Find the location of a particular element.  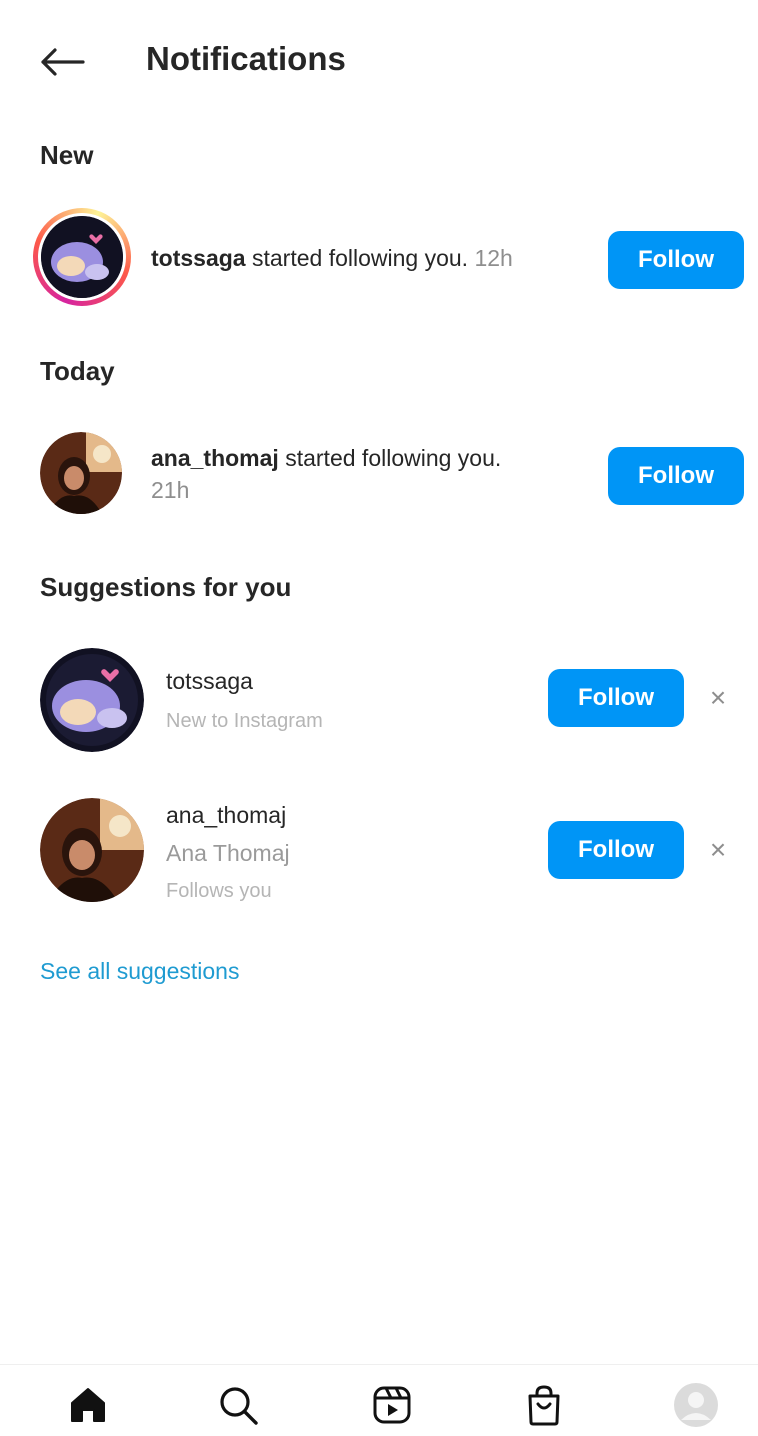

nav-home is located at coordinates (88, 1405).